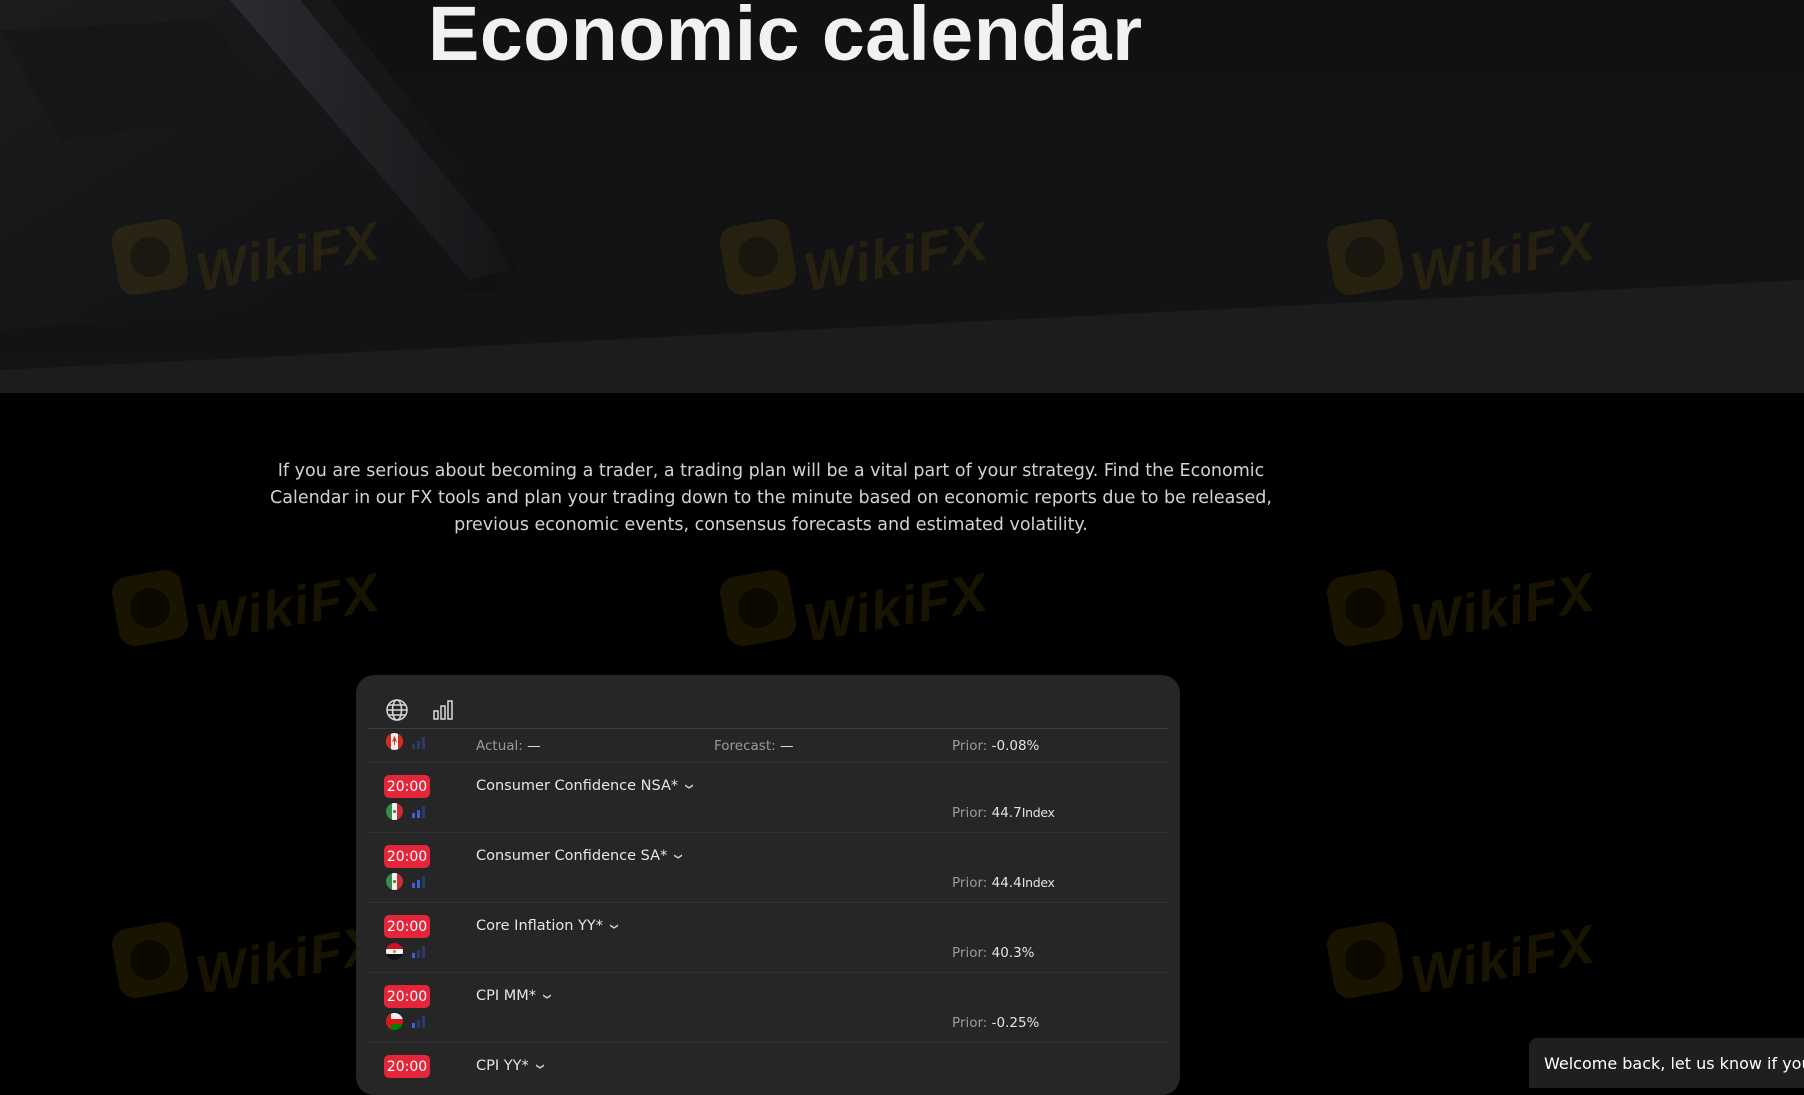  Describe the element at coordinates (768, 1069) in the screenshot. I see `table-row: 20:00 CPI YY* ❯` at that location.